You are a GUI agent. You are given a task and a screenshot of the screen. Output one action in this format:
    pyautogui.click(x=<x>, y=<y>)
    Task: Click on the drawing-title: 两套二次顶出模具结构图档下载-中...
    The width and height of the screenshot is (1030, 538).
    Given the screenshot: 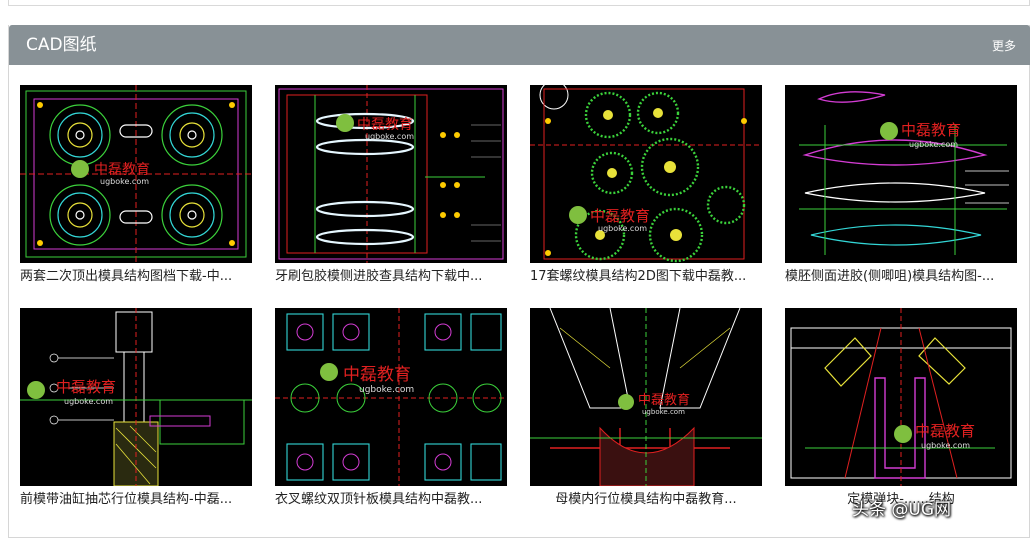 What is the action you would take?
    pyautogui.click(x=136, y=277)
    